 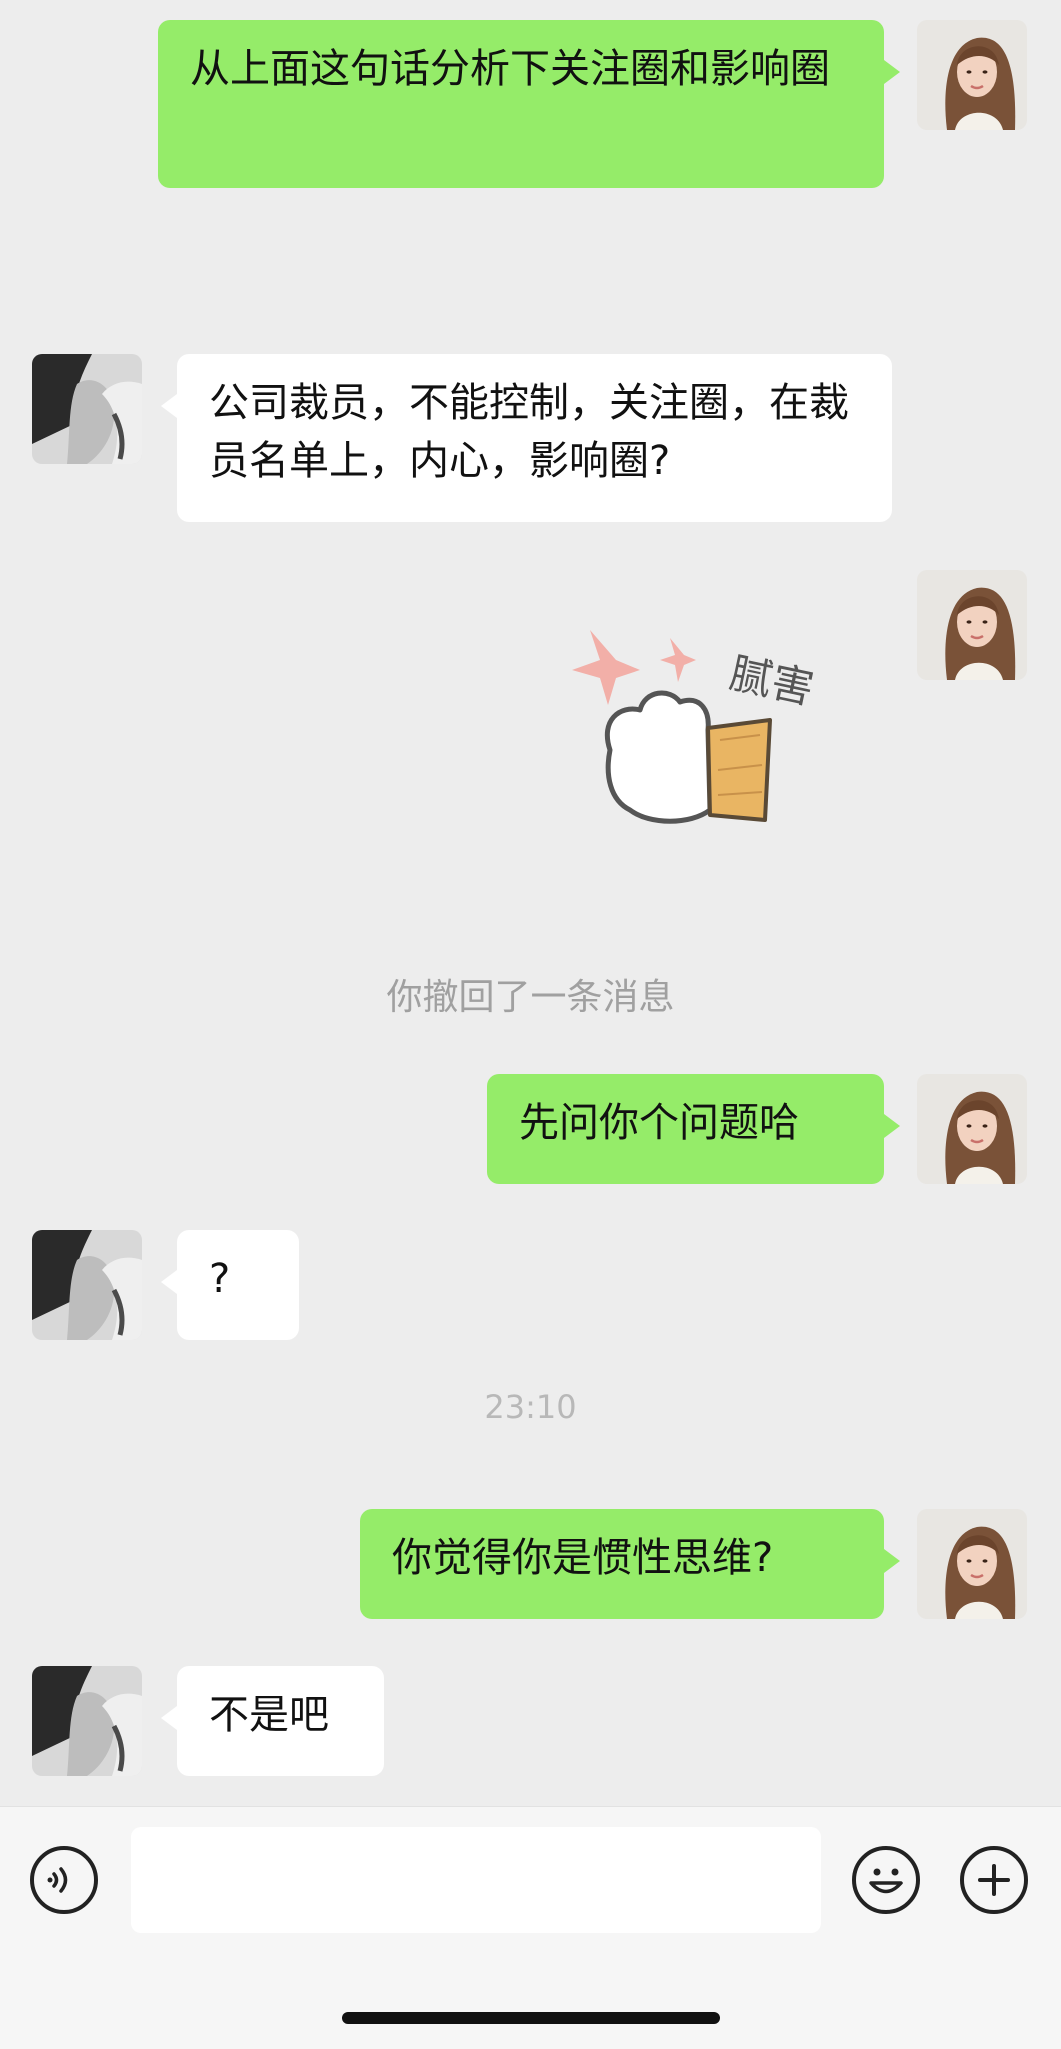 I want to click on message-text: 你觉得你是惯性思维?, so click(x=583, y=1558).